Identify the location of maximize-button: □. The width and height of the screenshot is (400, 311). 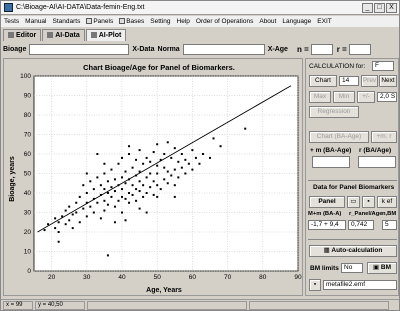
(379, 8).